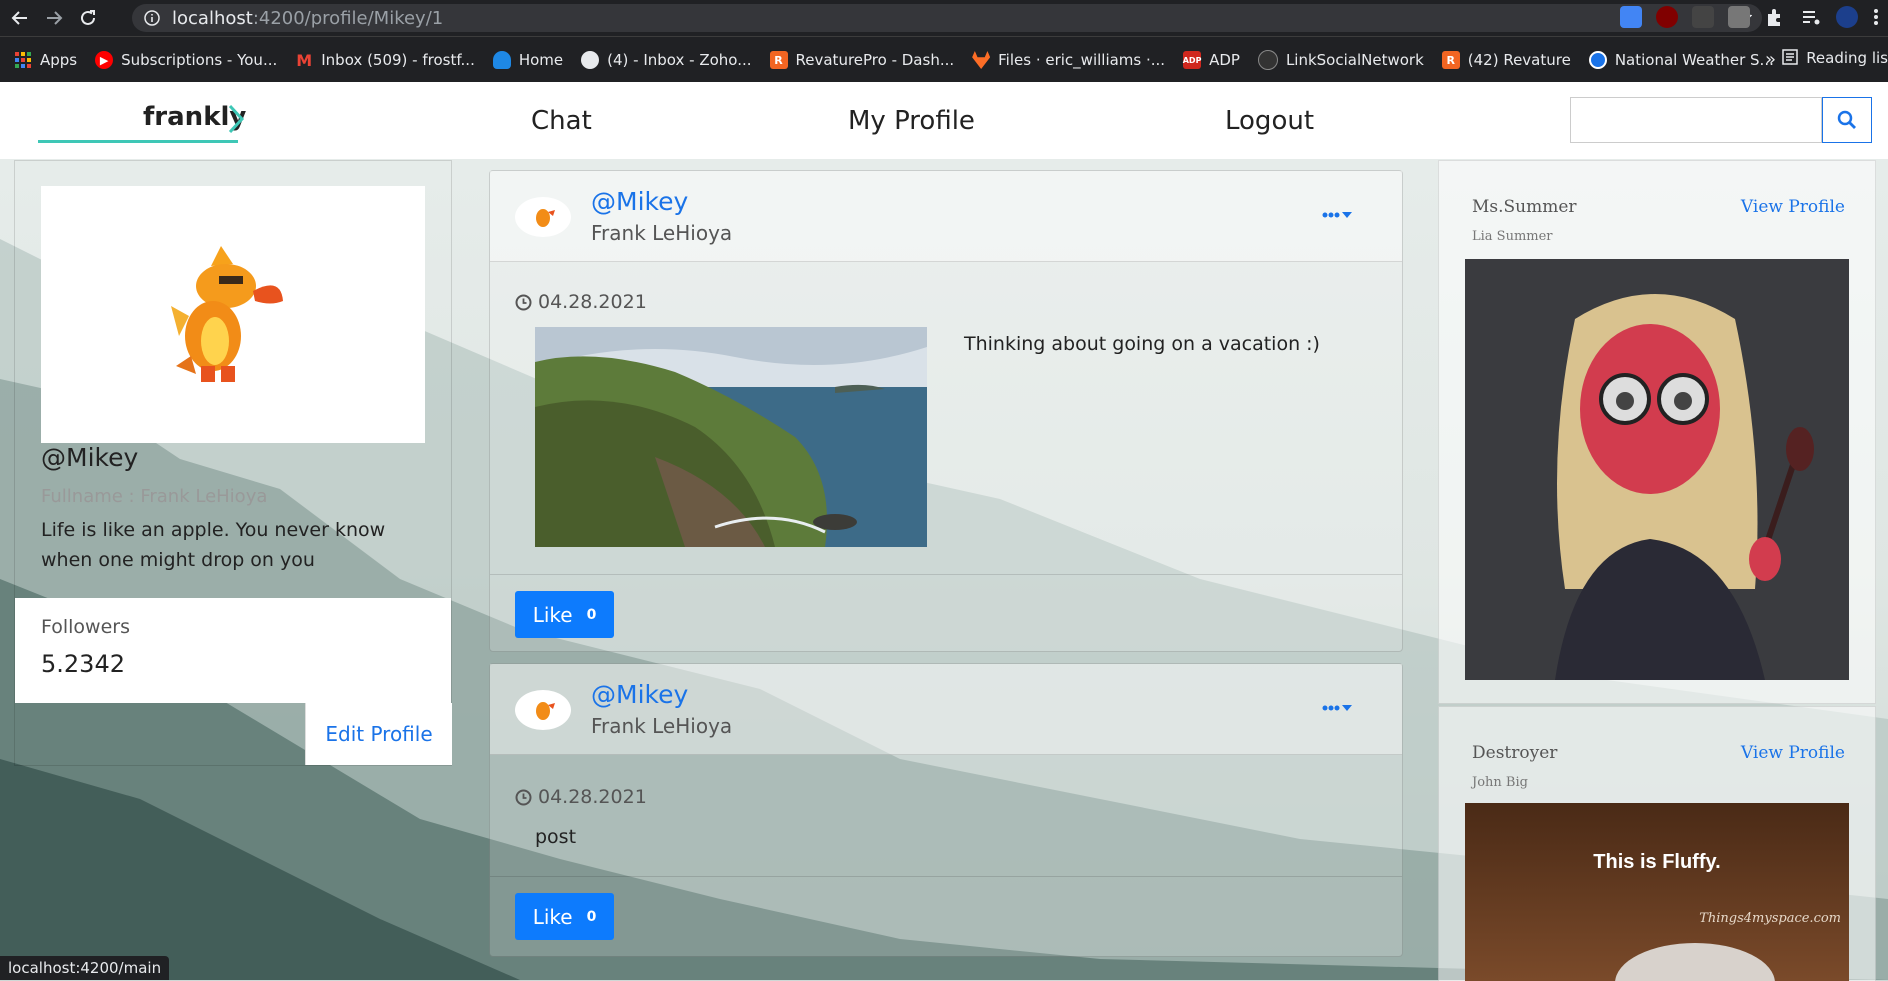 This screenshot has height=981, width=1888. What do you see at coordinates (662, 233) in the screenshot?
I see `post-author-name: Frank LeHioya` at bounding box center [662, 233].